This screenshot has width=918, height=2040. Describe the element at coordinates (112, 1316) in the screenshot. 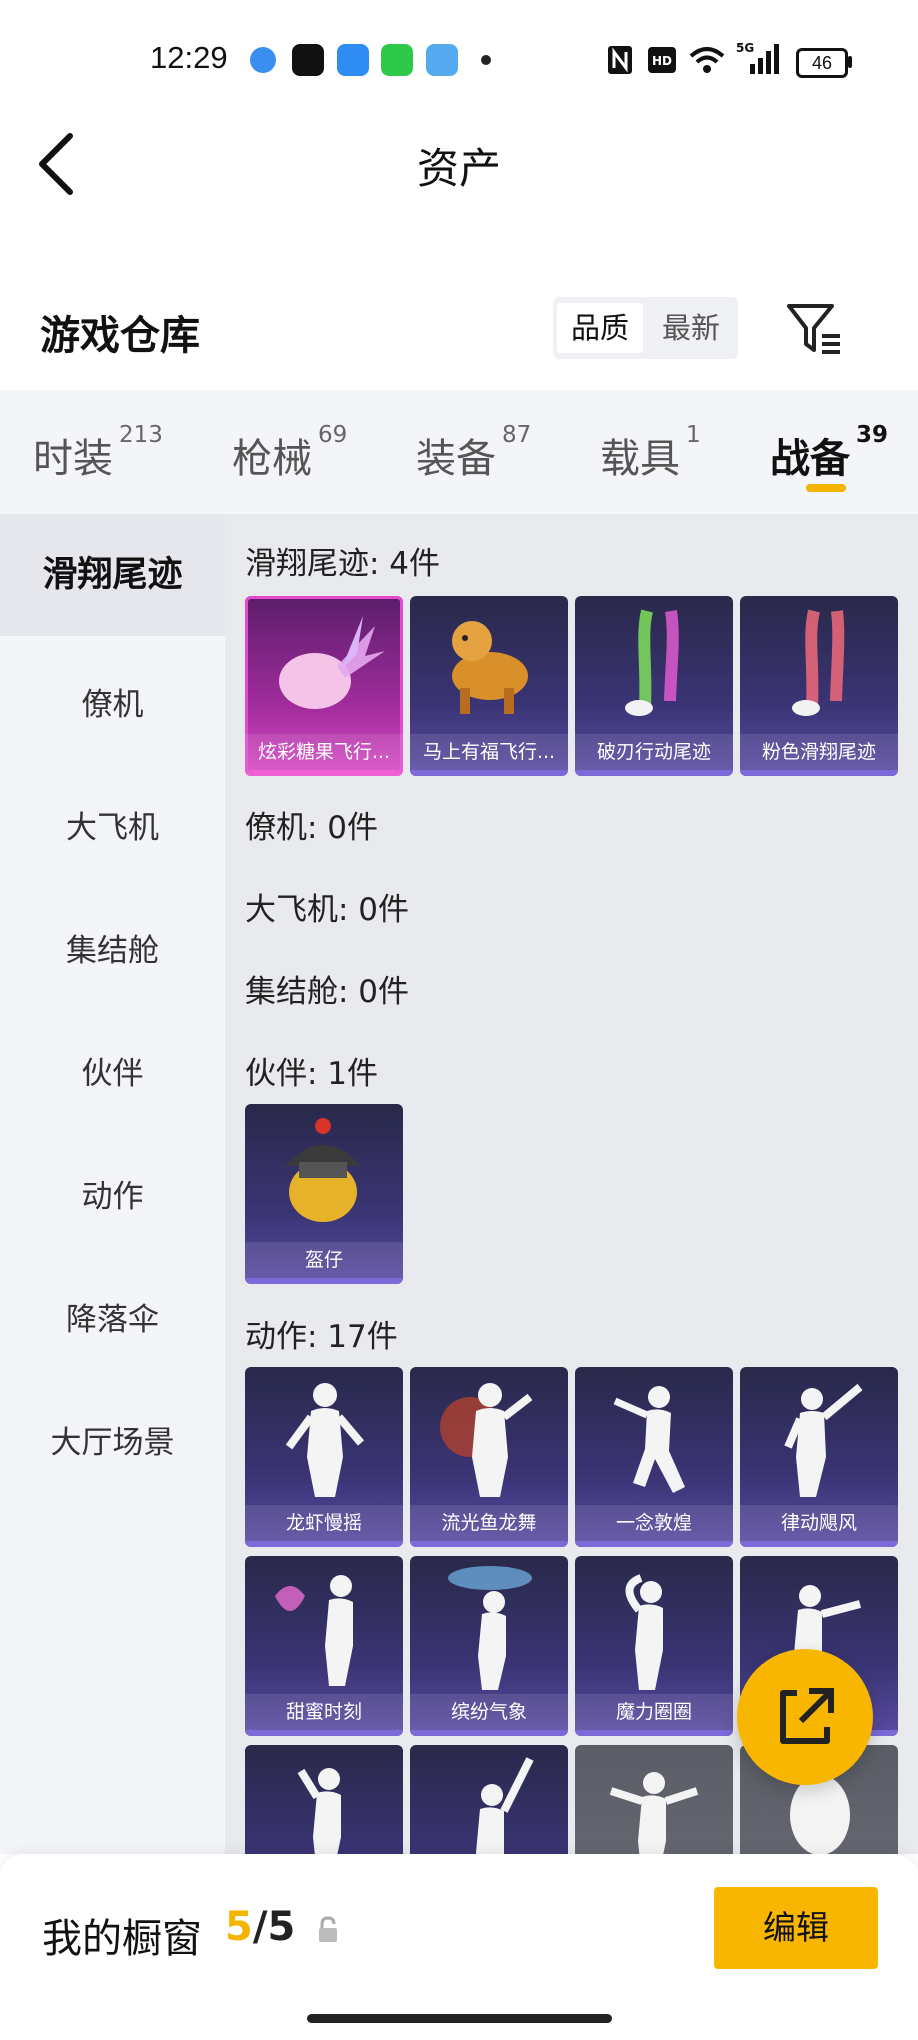

I see `sidebar-item-parachute: 降落伞` at that location.